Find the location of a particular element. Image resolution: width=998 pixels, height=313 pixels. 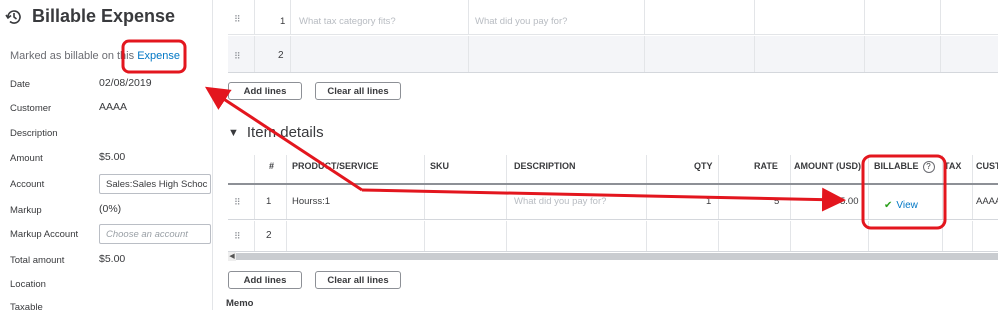

description-placeholder: What did you pay for? is located at coordinates (521, 21).